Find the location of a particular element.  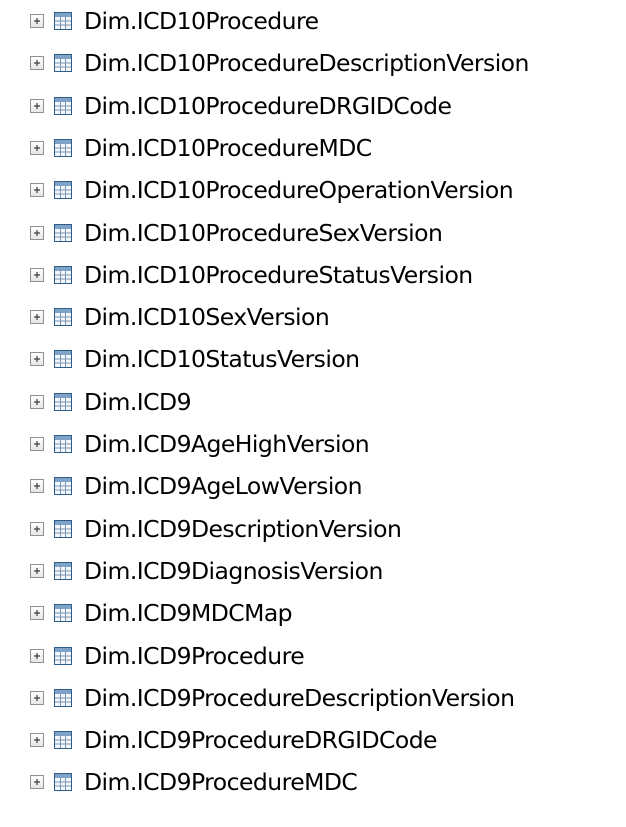

tree-node-table: Dim.ICD9Procedure is located at coordinates (313, 656).